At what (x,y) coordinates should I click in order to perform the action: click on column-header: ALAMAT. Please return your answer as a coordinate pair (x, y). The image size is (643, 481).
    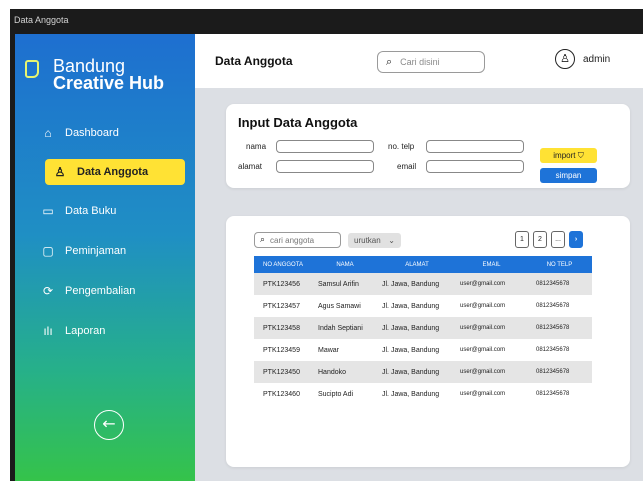
    Looking at the image, I should click on (417, 264).